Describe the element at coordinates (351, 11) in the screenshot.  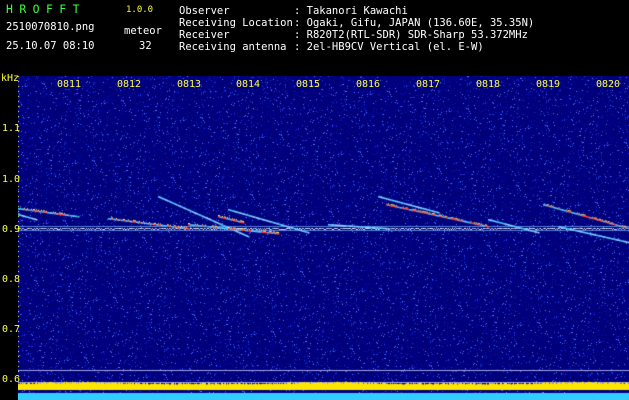
I see `observer-value: : Takanori Kawachi` at that location.